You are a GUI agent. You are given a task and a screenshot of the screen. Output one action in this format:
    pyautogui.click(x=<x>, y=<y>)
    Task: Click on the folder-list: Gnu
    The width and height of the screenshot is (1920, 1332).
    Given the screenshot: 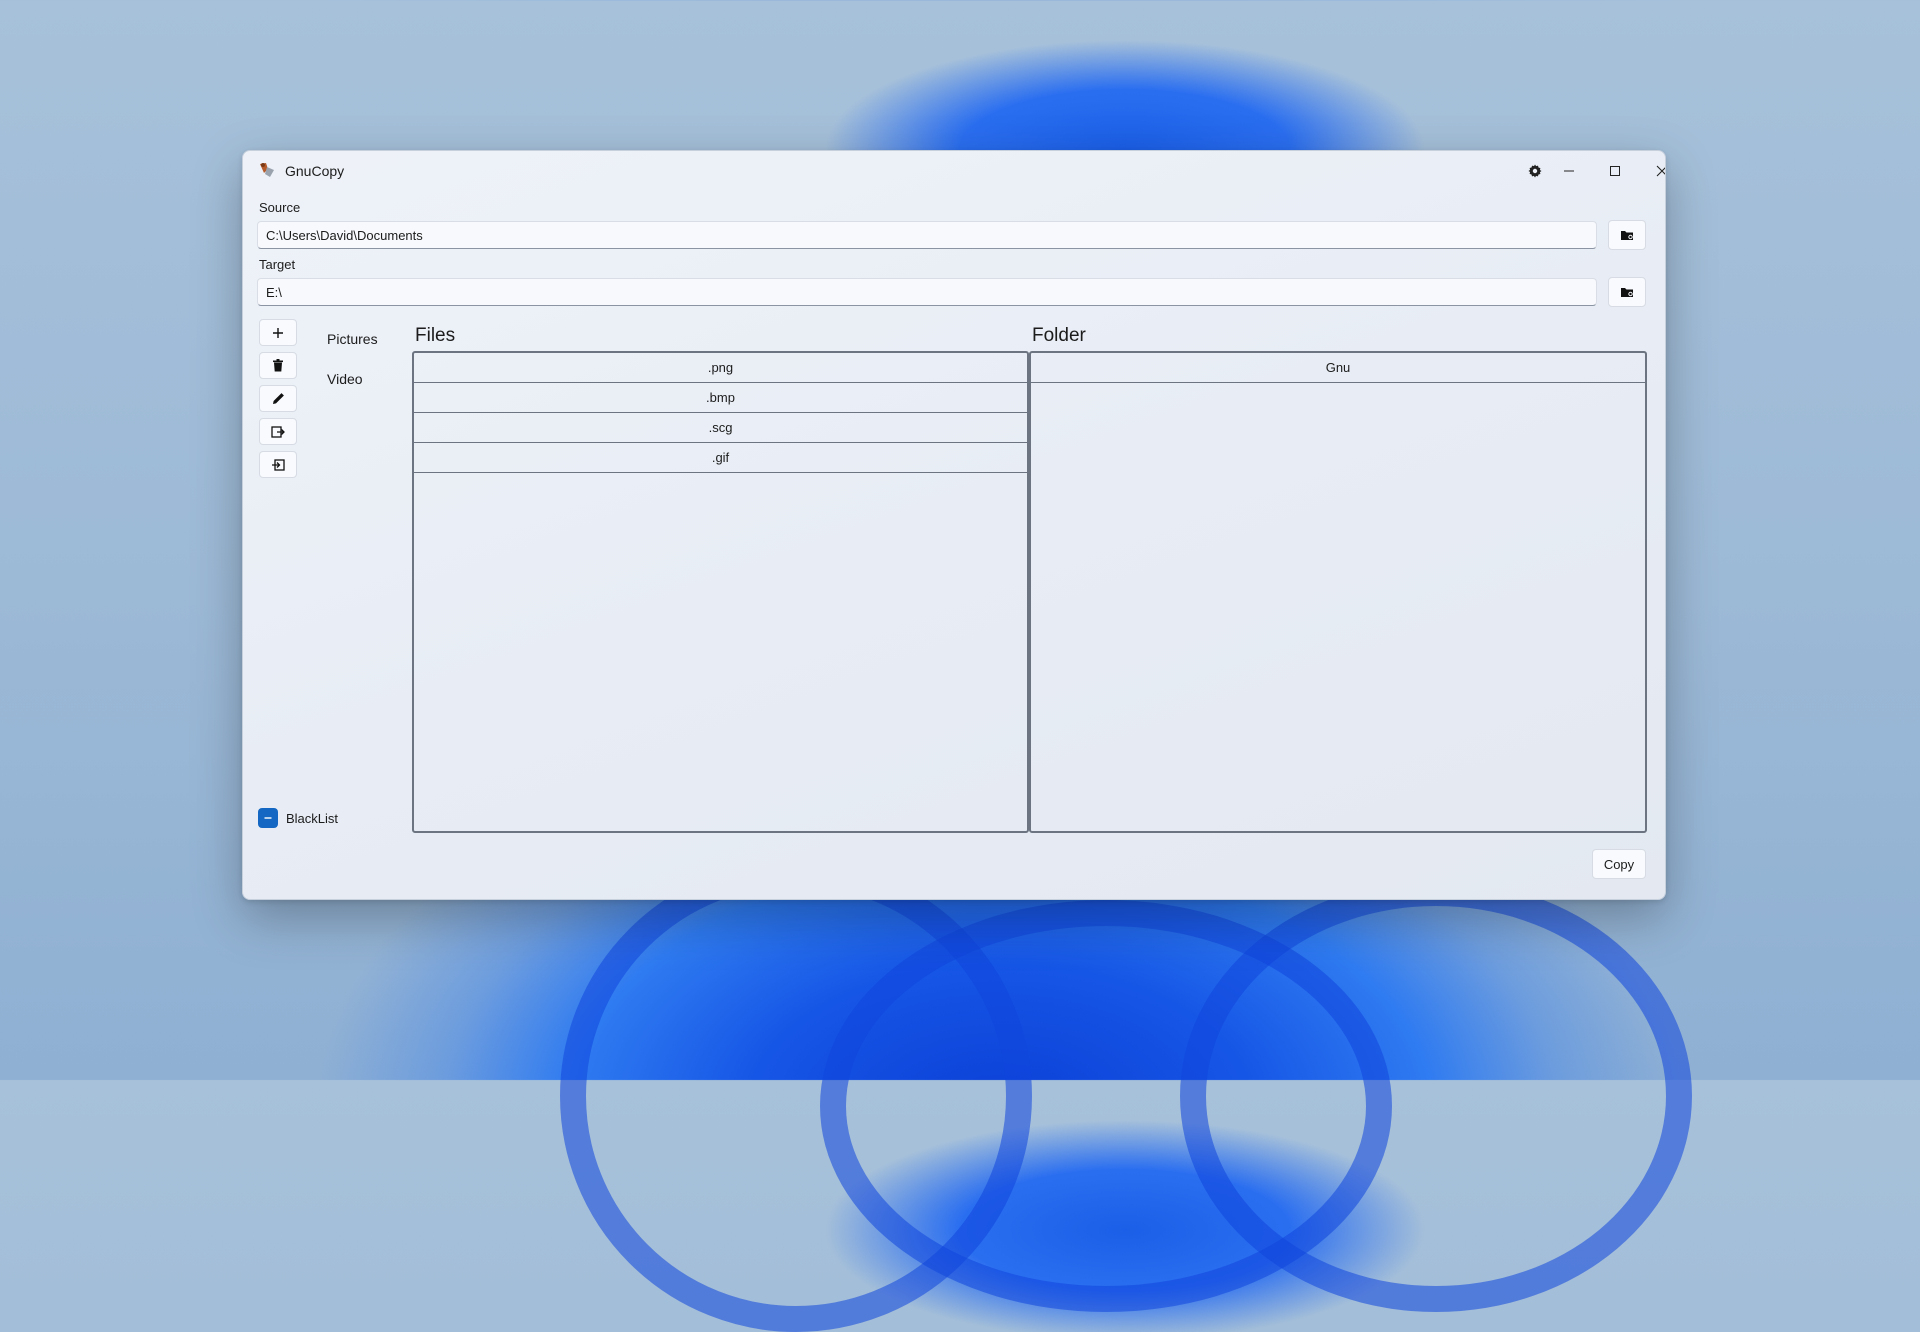 What is the action you would take?
    pyautogui.click(x=1338, y=592)
    